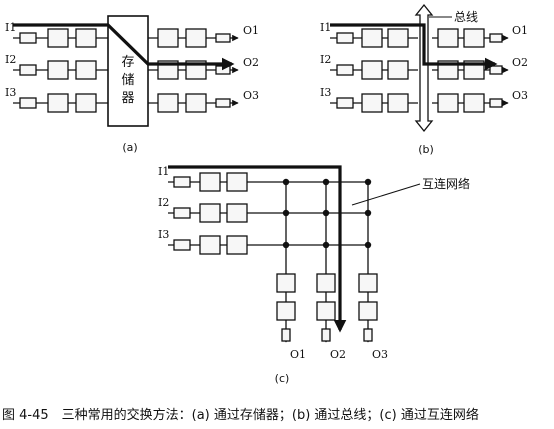  I want to click on output-labels-c: O1 O2 O3, so click(339, 354).